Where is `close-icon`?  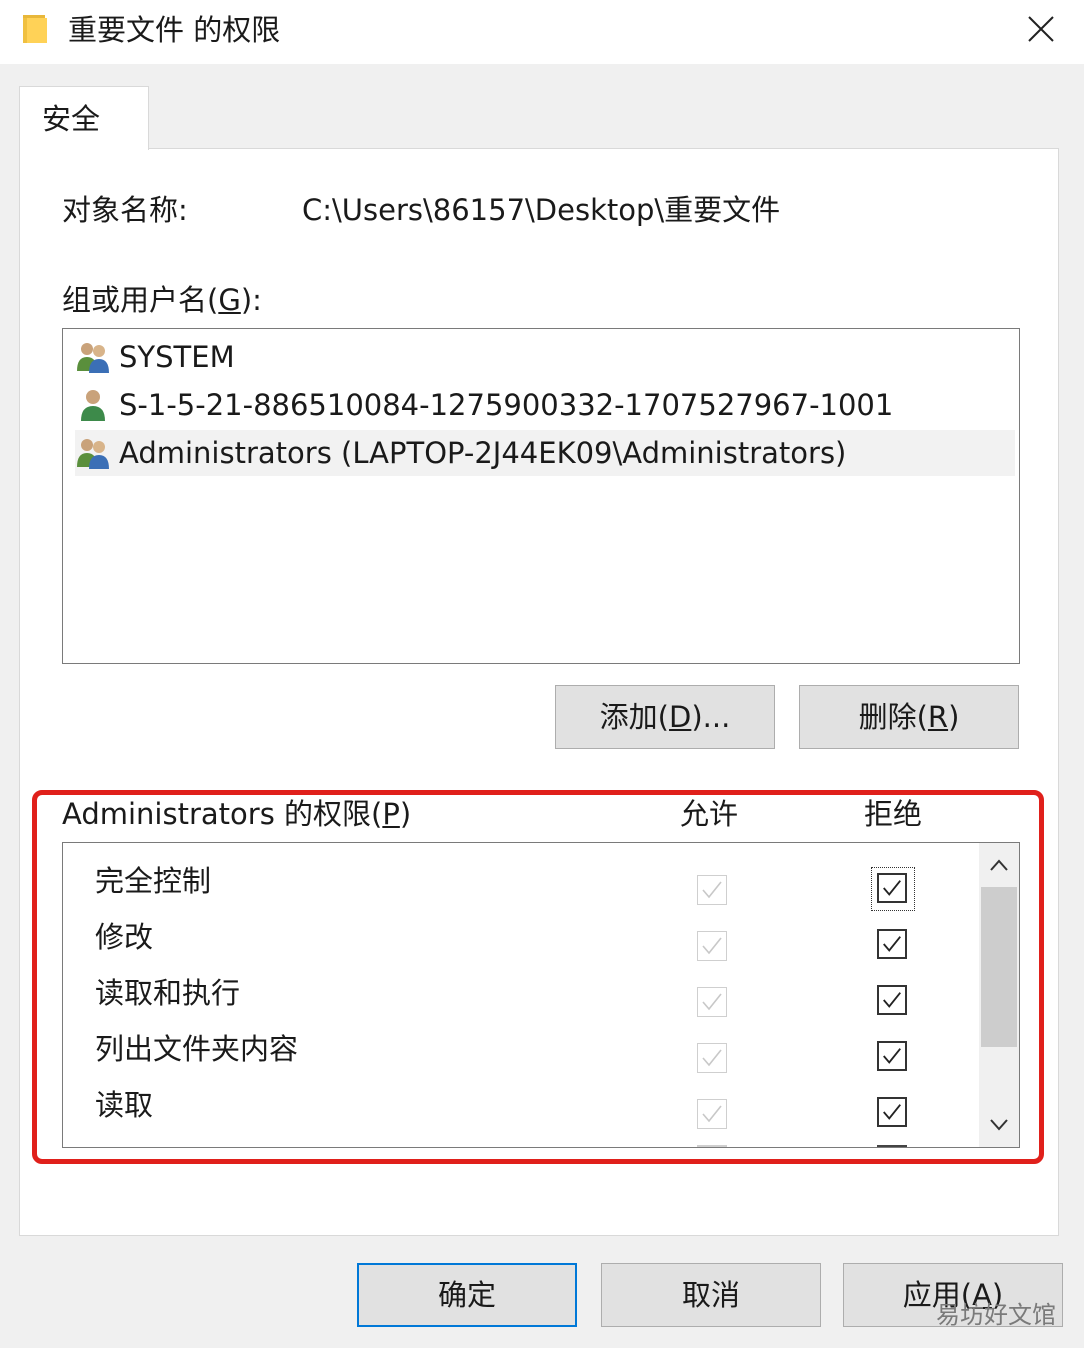
close-icon is located at coordinates (1041, 29).